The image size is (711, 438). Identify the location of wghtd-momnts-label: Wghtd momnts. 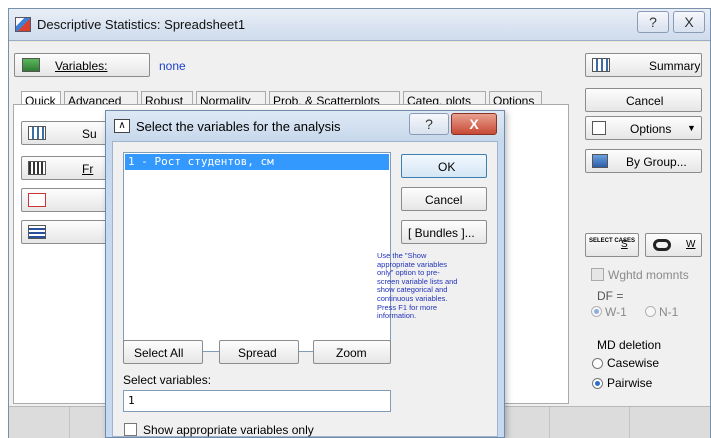
(648, 275).